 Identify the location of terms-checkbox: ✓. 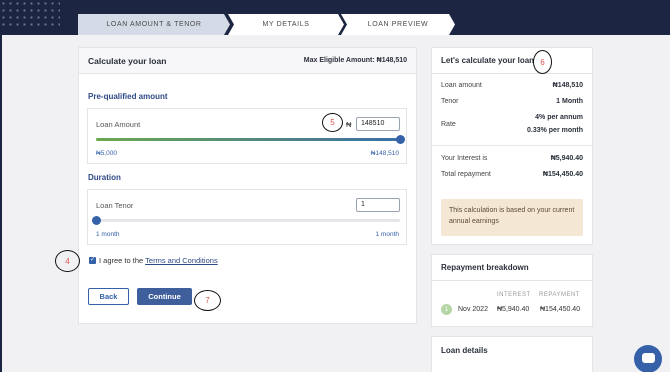
(92, 260).